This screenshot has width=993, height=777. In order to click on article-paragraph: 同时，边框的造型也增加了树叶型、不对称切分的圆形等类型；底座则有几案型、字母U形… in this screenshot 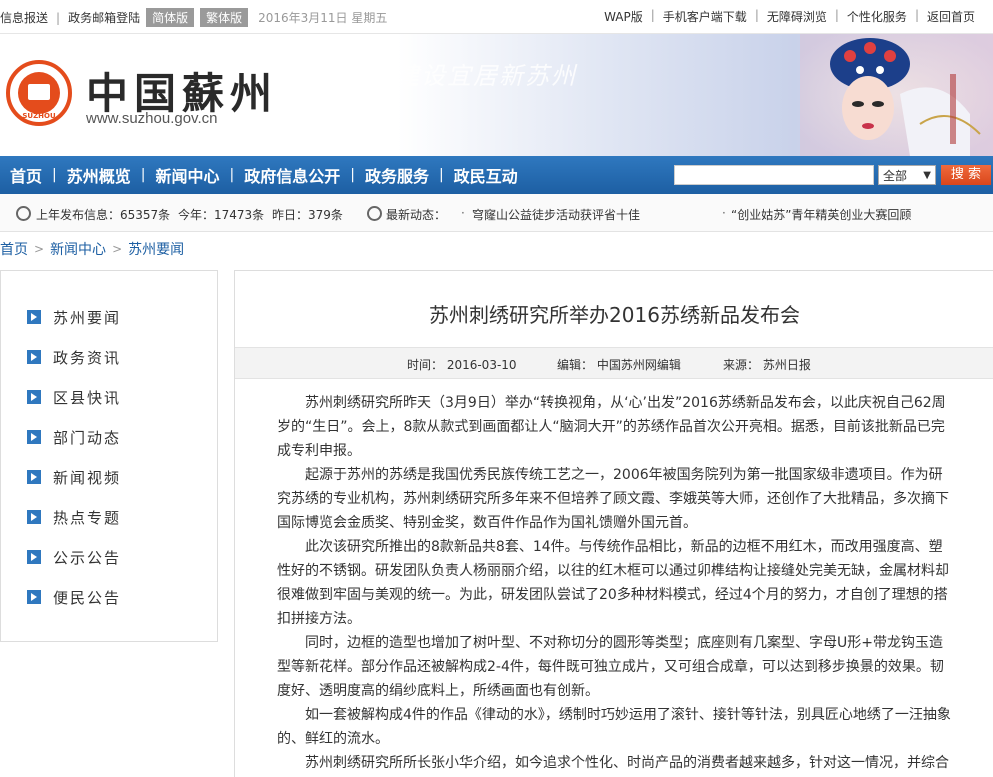, I will do `click(610, 667)`.